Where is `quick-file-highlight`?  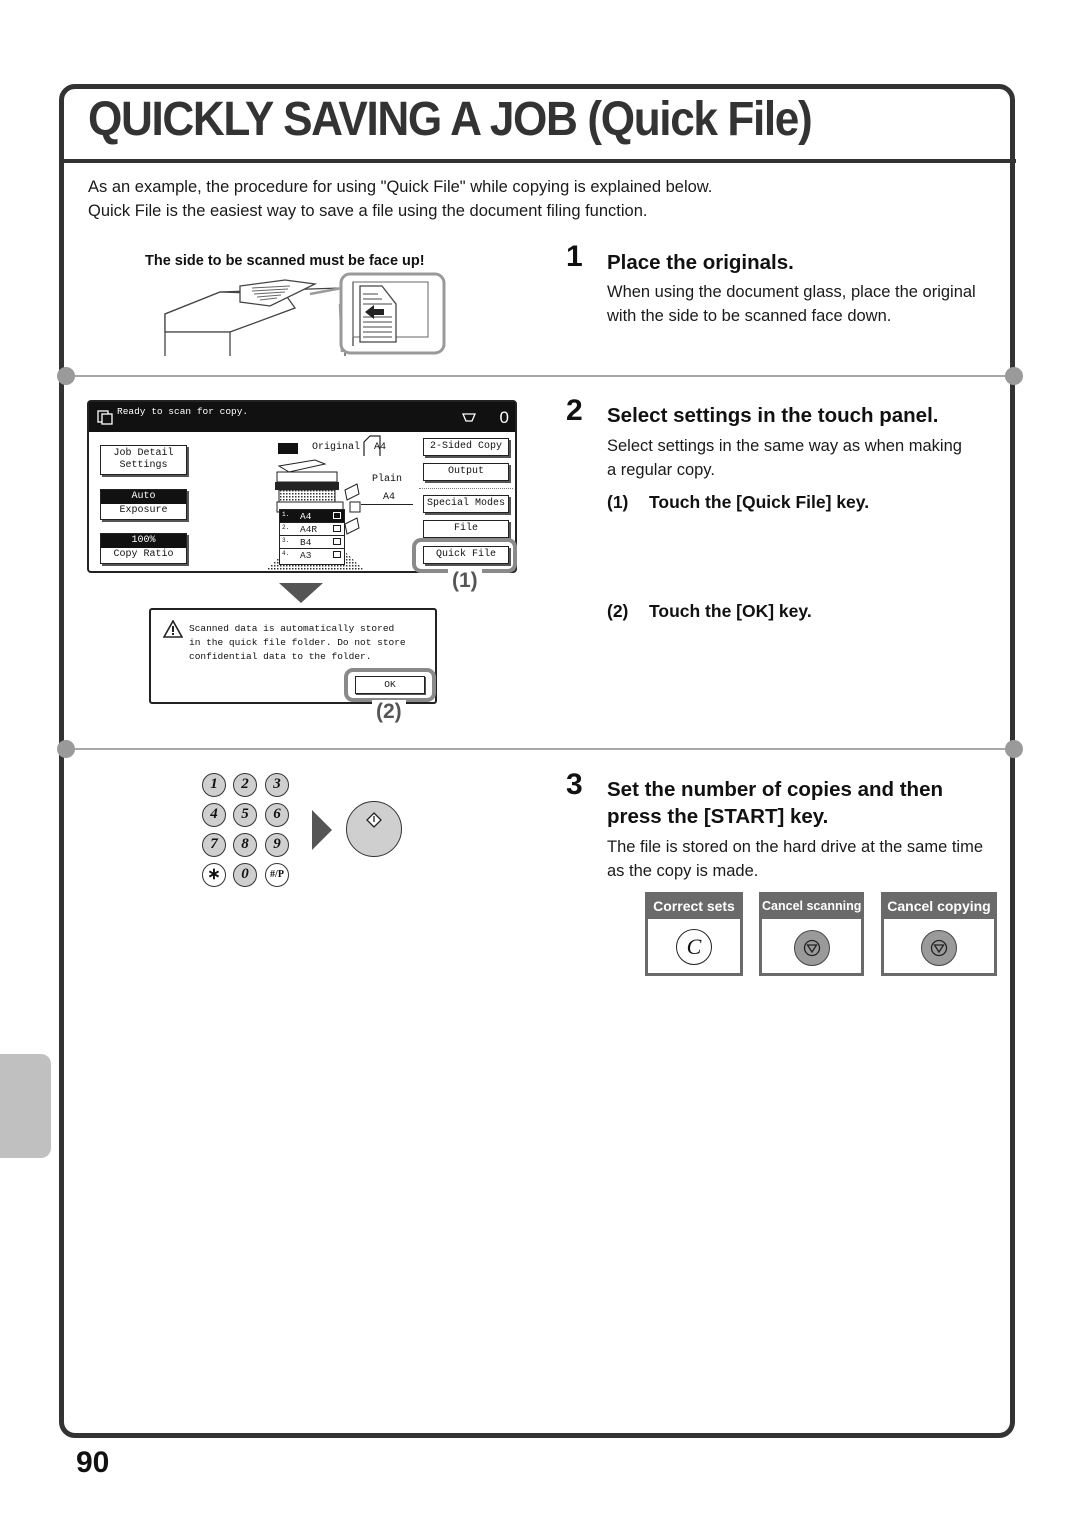 quick-file-highlight is located at coordinates (464, 555).